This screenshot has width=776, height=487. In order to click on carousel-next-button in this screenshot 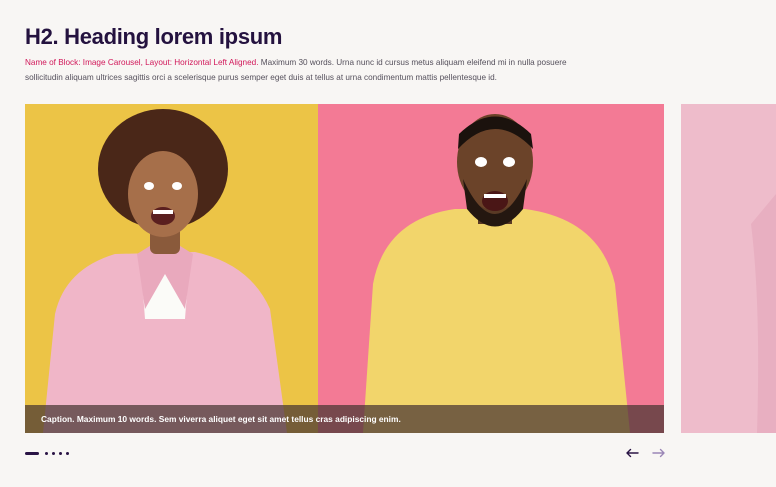, I will do `click(659, 453)`.